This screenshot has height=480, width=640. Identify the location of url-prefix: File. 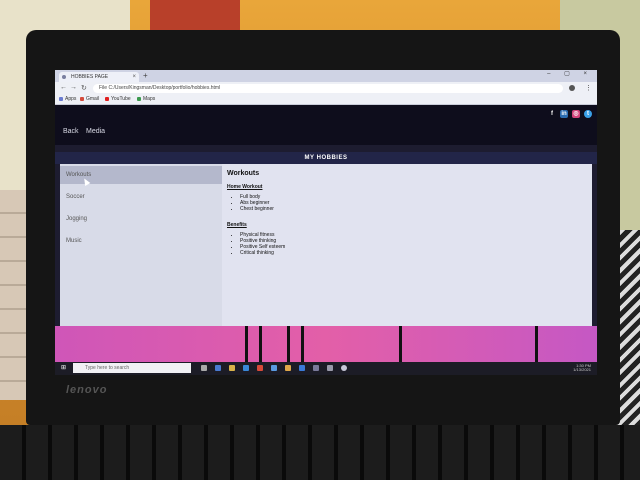
(103, 88).